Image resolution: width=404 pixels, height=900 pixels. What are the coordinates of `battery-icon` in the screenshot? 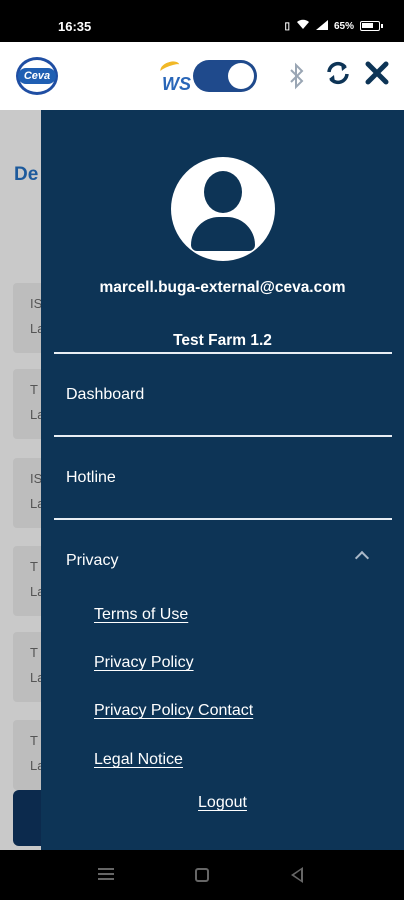 It's located at (371, 26).